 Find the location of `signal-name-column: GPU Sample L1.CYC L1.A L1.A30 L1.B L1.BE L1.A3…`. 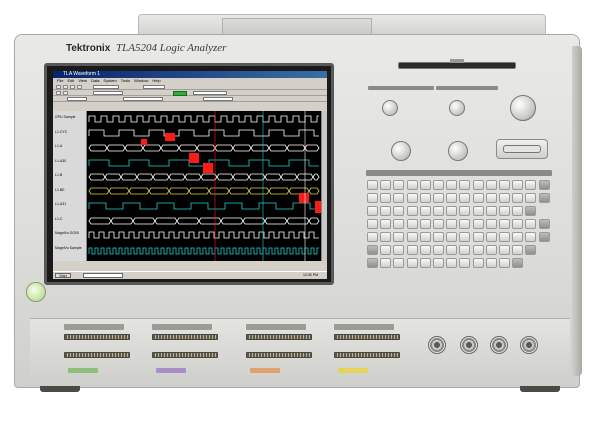

signal-name-column: GPU Sample L1.CYC L1.A L1.A30 L1.B L1.BE L1.A3… is located at coordinates (70, 186).